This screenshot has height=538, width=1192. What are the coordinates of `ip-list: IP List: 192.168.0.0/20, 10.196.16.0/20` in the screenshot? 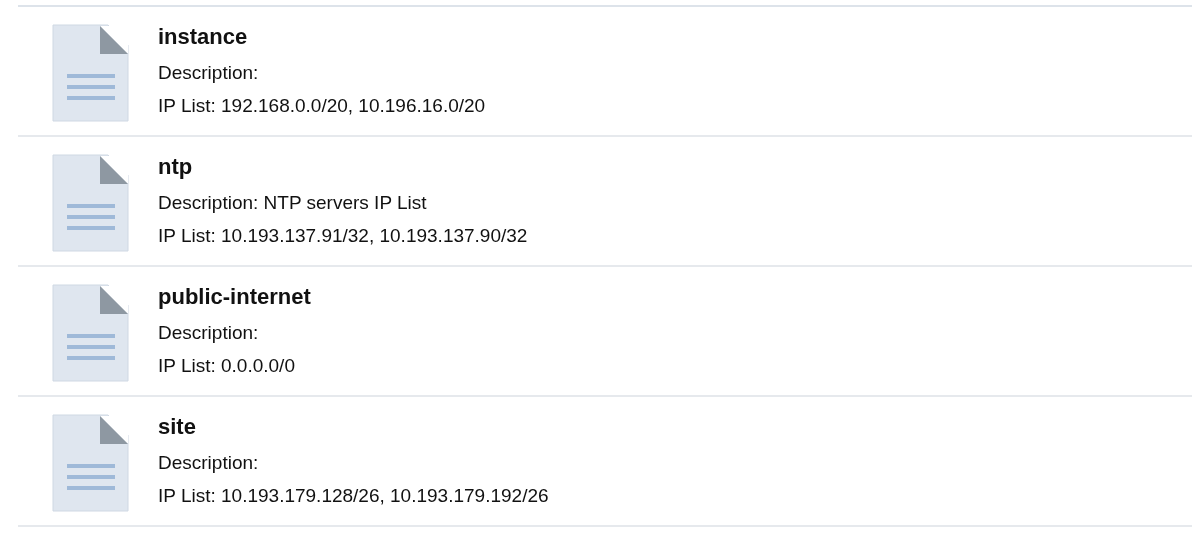 It's located at (322, 105).